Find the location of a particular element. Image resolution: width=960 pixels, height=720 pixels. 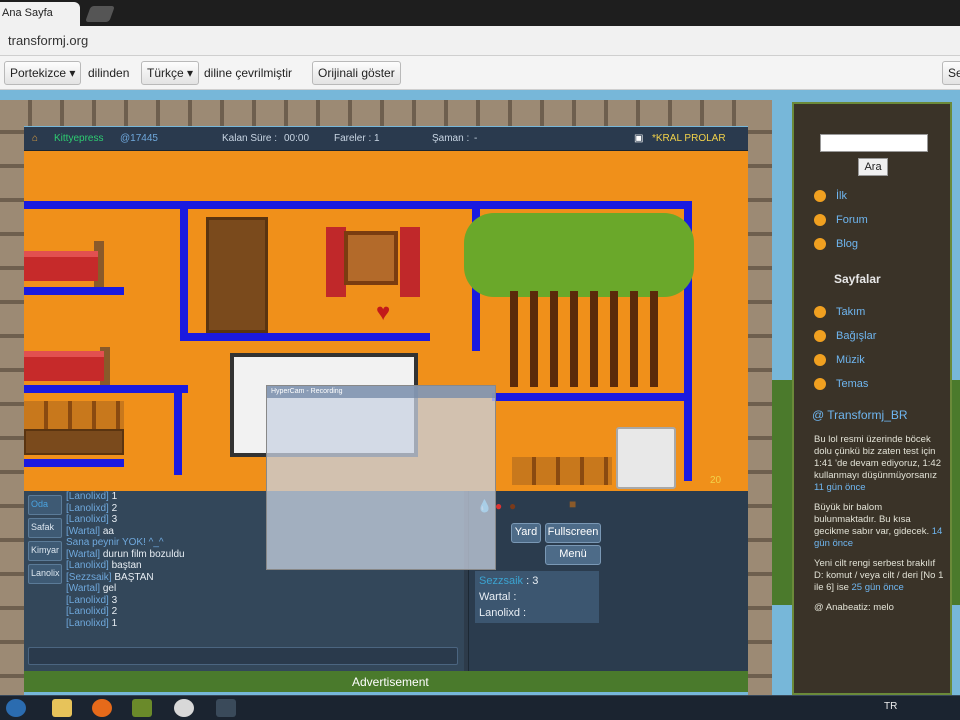

feed-time: 11 gün önce is located at coordinates (840, 487).